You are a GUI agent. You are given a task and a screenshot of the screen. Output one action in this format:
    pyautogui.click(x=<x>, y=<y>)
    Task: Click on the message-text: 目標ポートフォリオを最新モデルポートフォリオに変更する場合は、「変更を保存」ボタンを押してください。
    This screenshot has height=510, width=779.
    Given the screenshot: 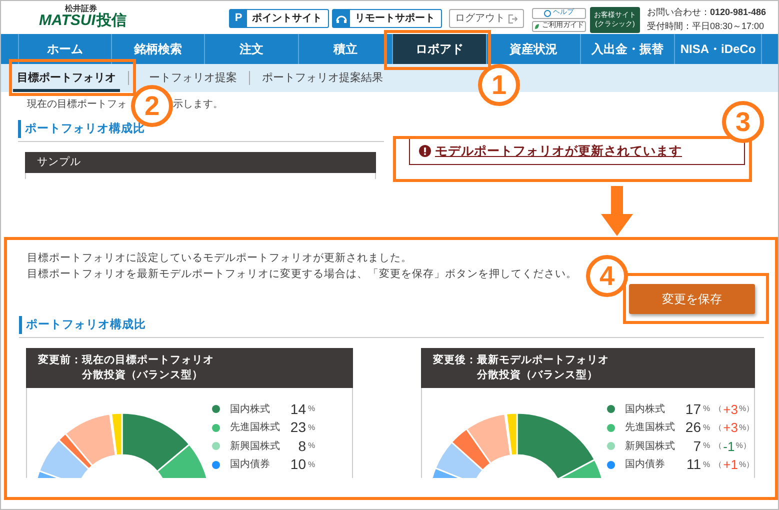 What is the action you would take?
    pyautogui.click(x=302, y=274)
    